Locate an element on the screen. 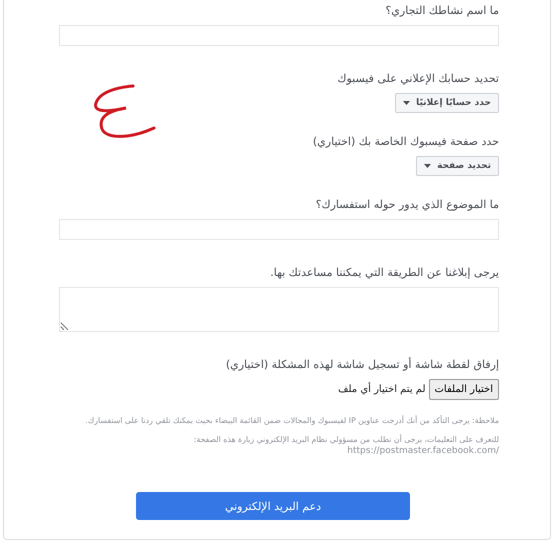 Image resolution: width=554 pixels, height=546 pixels. field-label: حدد صفحة فيسبوك الخاصة بك (اختياري) is located at coordinates (405, 141).